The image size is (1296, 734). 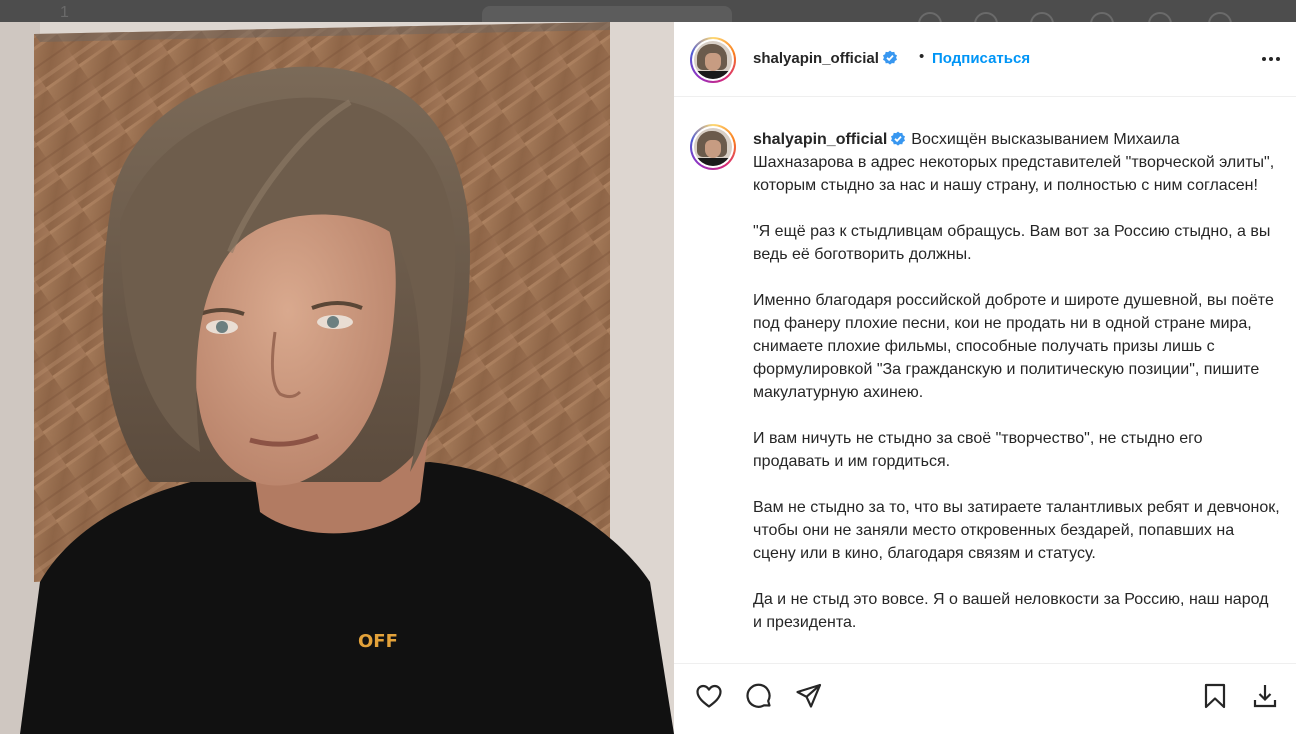 What do you see at coordinates (378, 641) in the screenshot?
I see `shirt-print-text: OFF` at bounding box center [378, 641].